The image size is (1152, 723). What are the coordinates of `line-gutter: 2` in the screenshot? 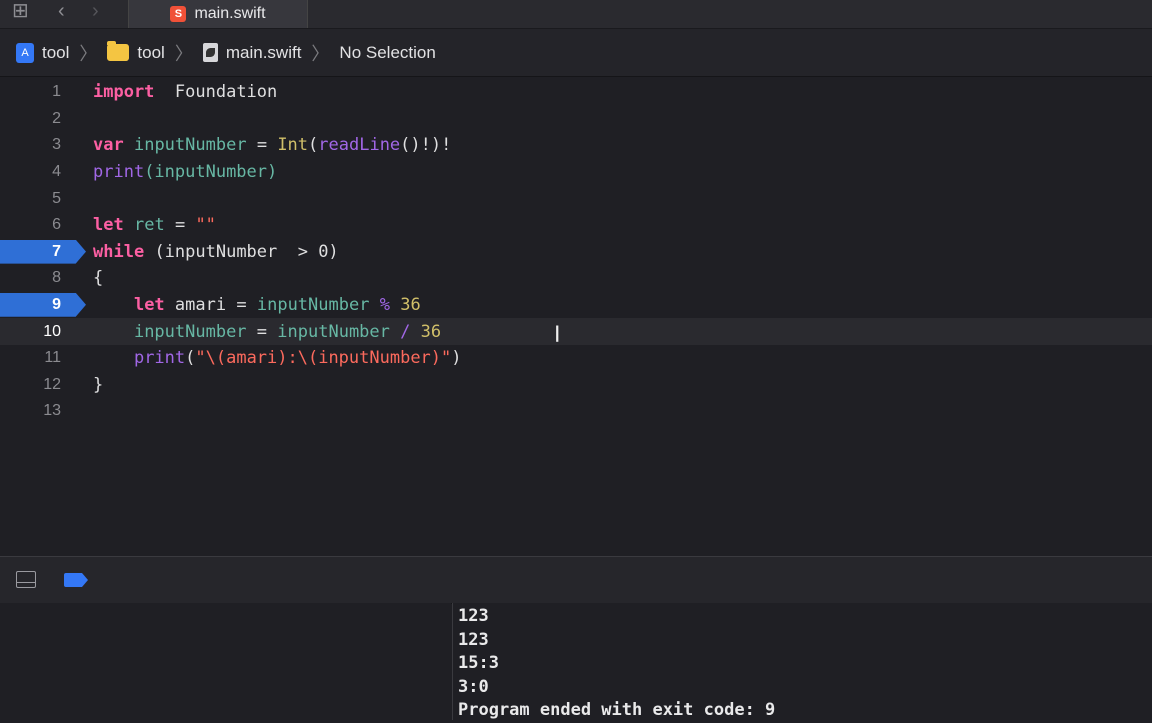 It's located at (43, 119).